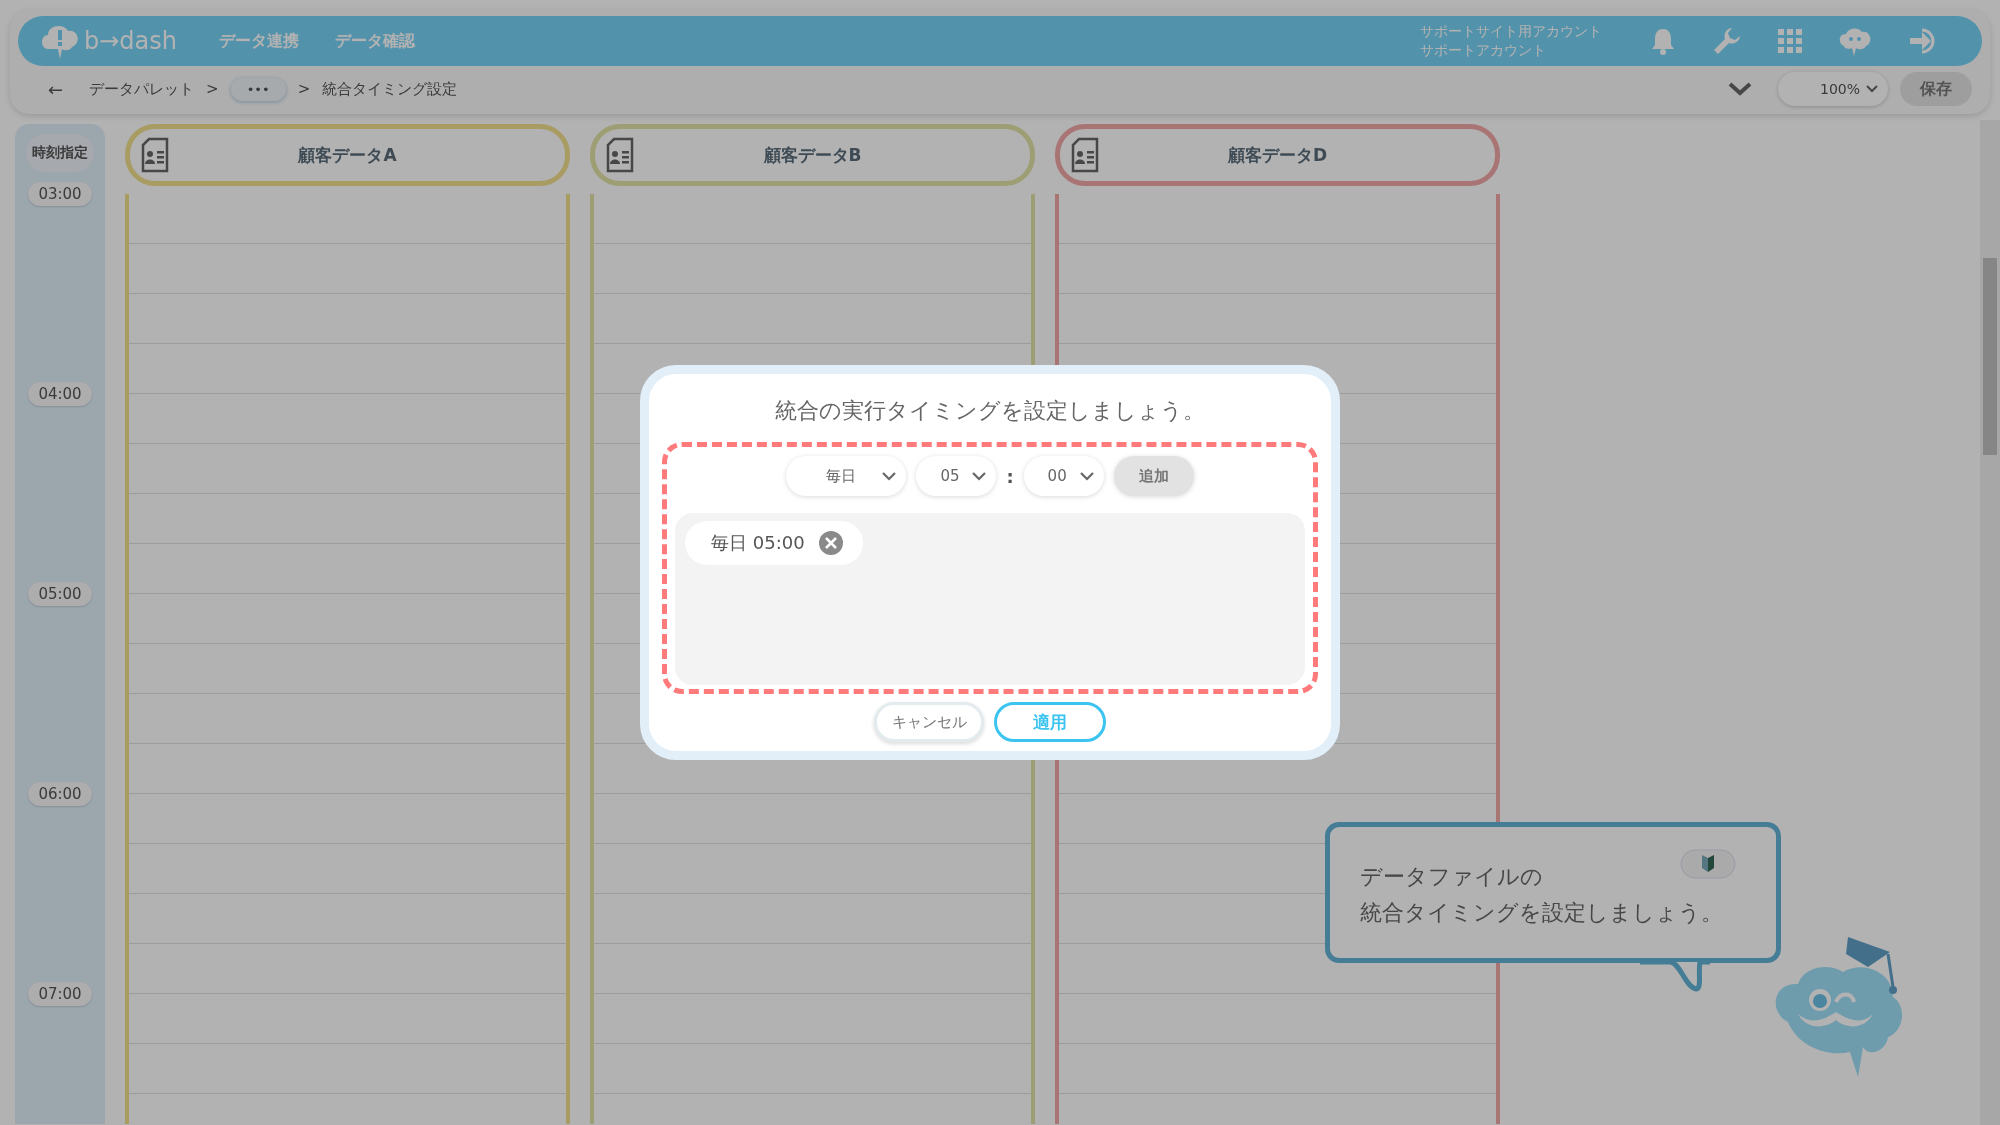  Describe the element at coordinates (990, 411) in the screenshot. I see `dialog-title: 統合の実行タイミングを設定しましょう。` at that location.